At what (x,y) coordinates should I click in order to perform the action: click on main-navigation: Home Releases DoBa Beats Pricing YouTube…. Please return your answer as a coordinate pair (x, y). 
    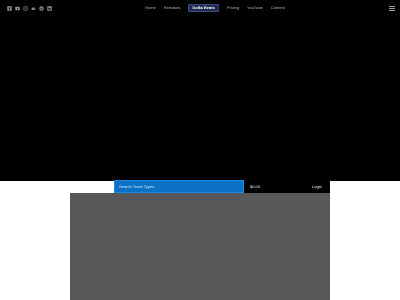
    Looking at the image, I should click on (215, 8).